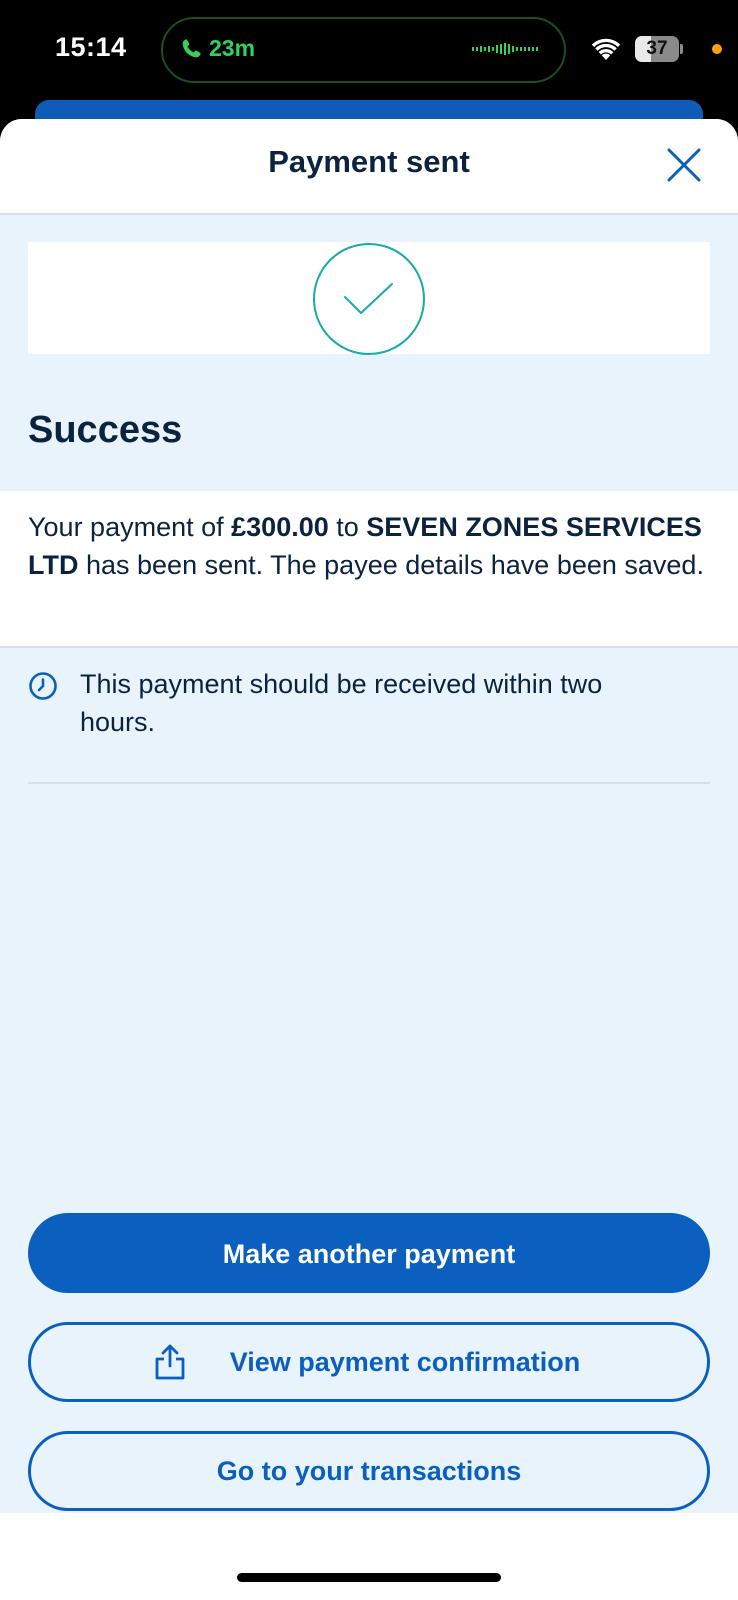  What do you see at coordinates (91, 47) in the screenshot?
I see `status-time: 15:14` at bounding box center [91, 47].